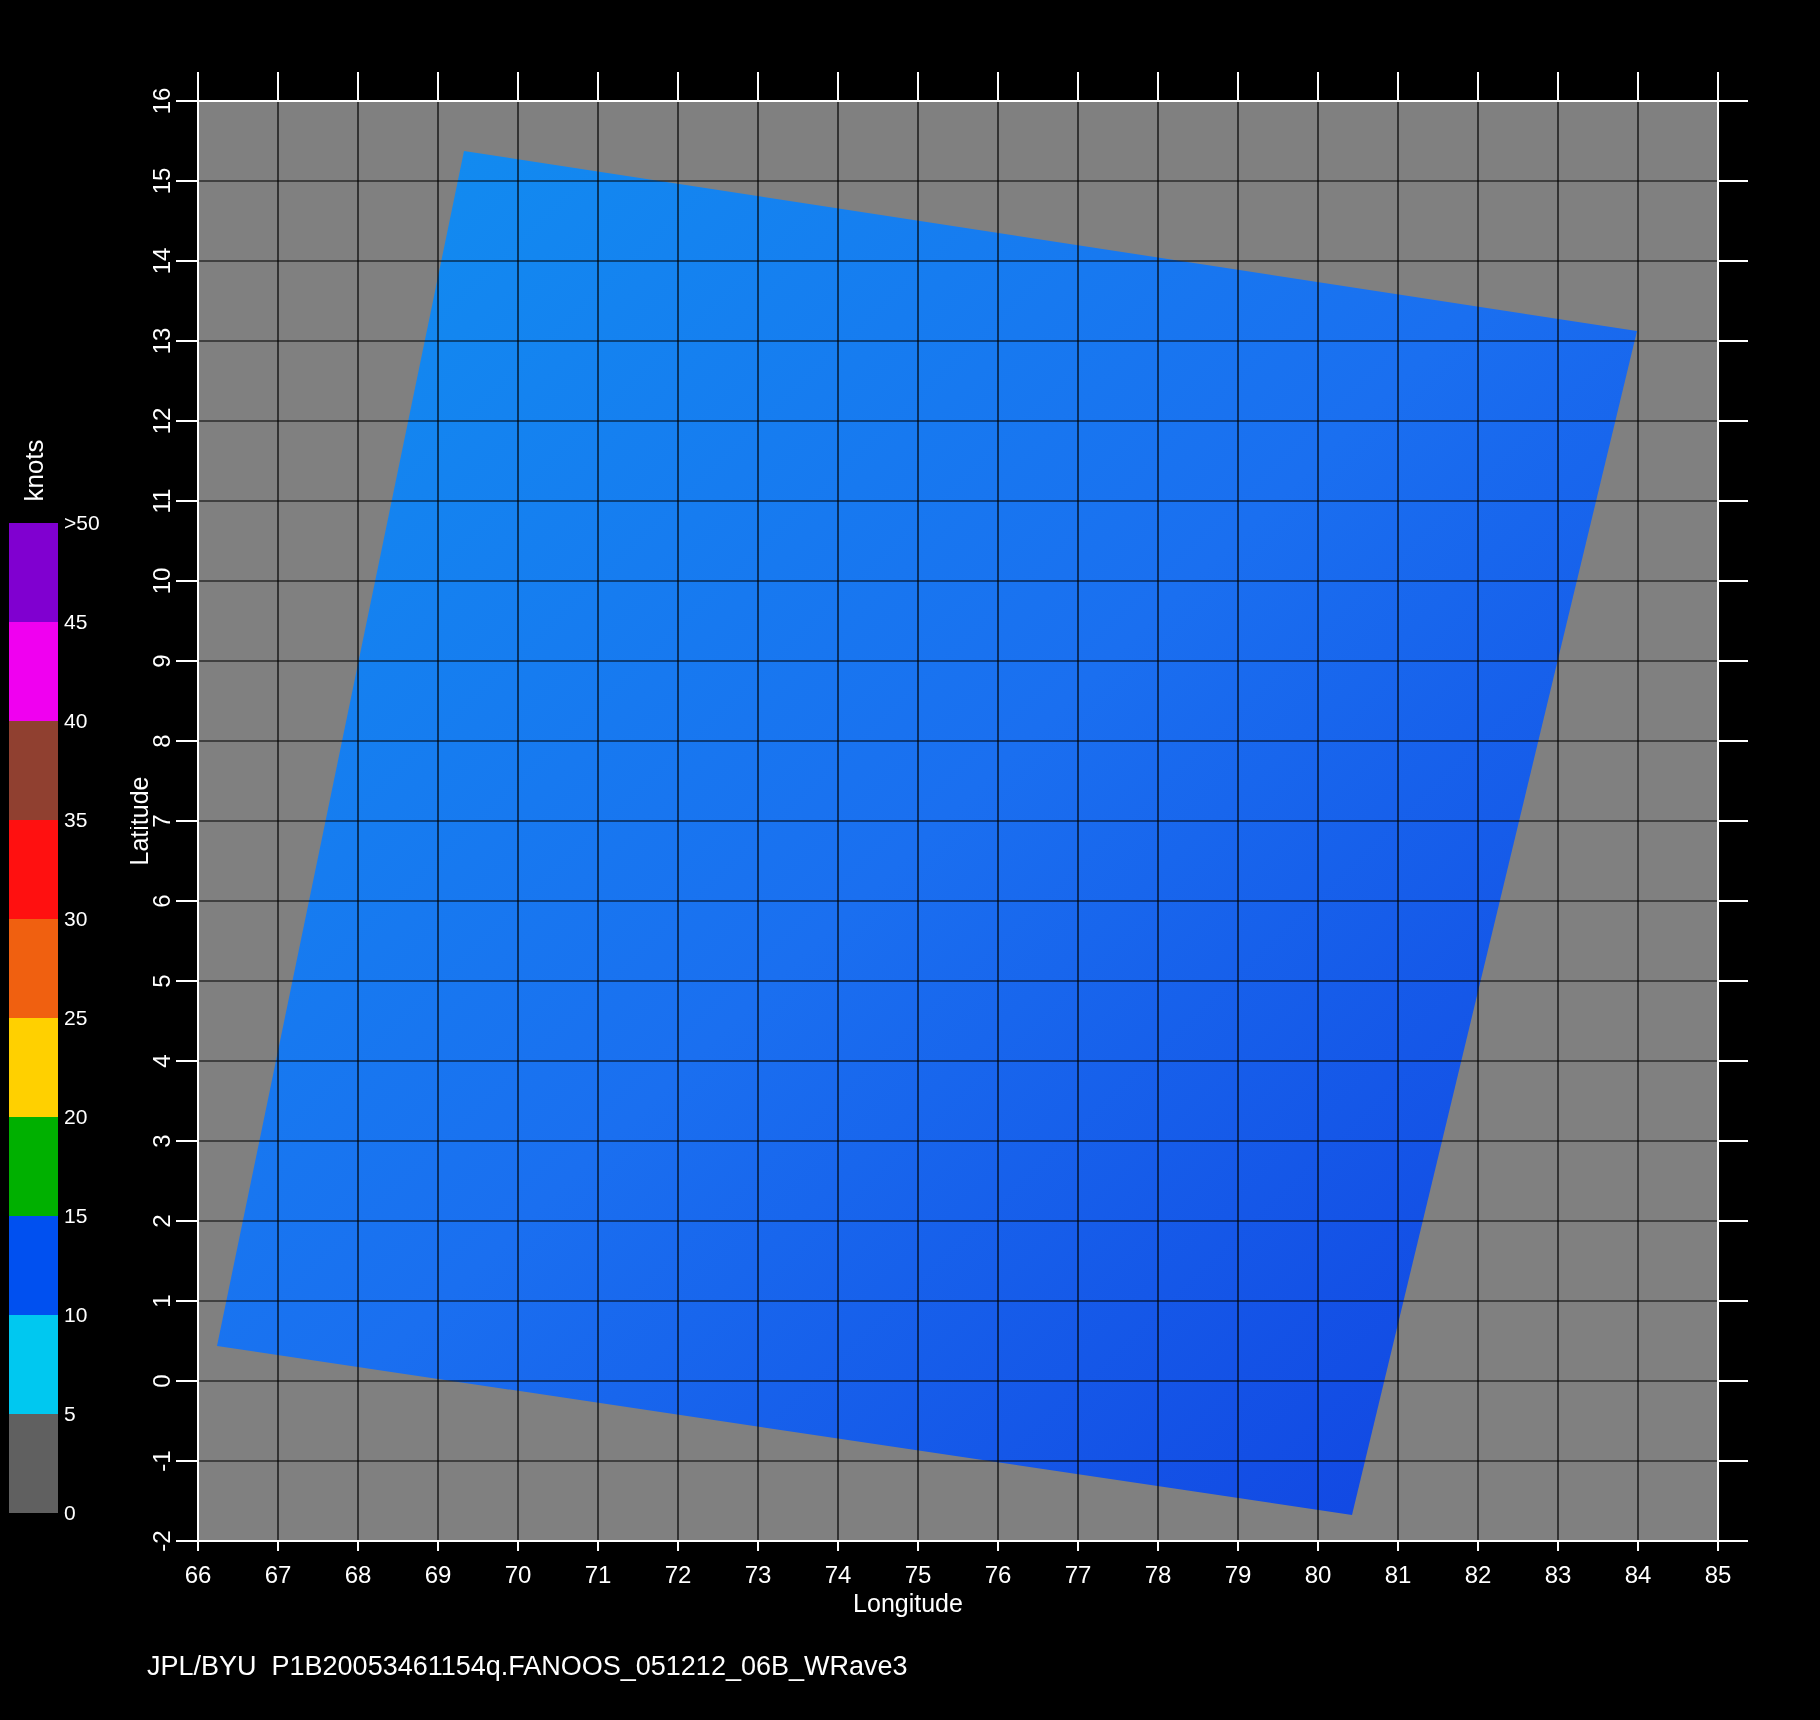  What do you see at coordinates (161, 1461) in the screenshot?
I see `tick-label: -1` at bounding box center [161, 1461].